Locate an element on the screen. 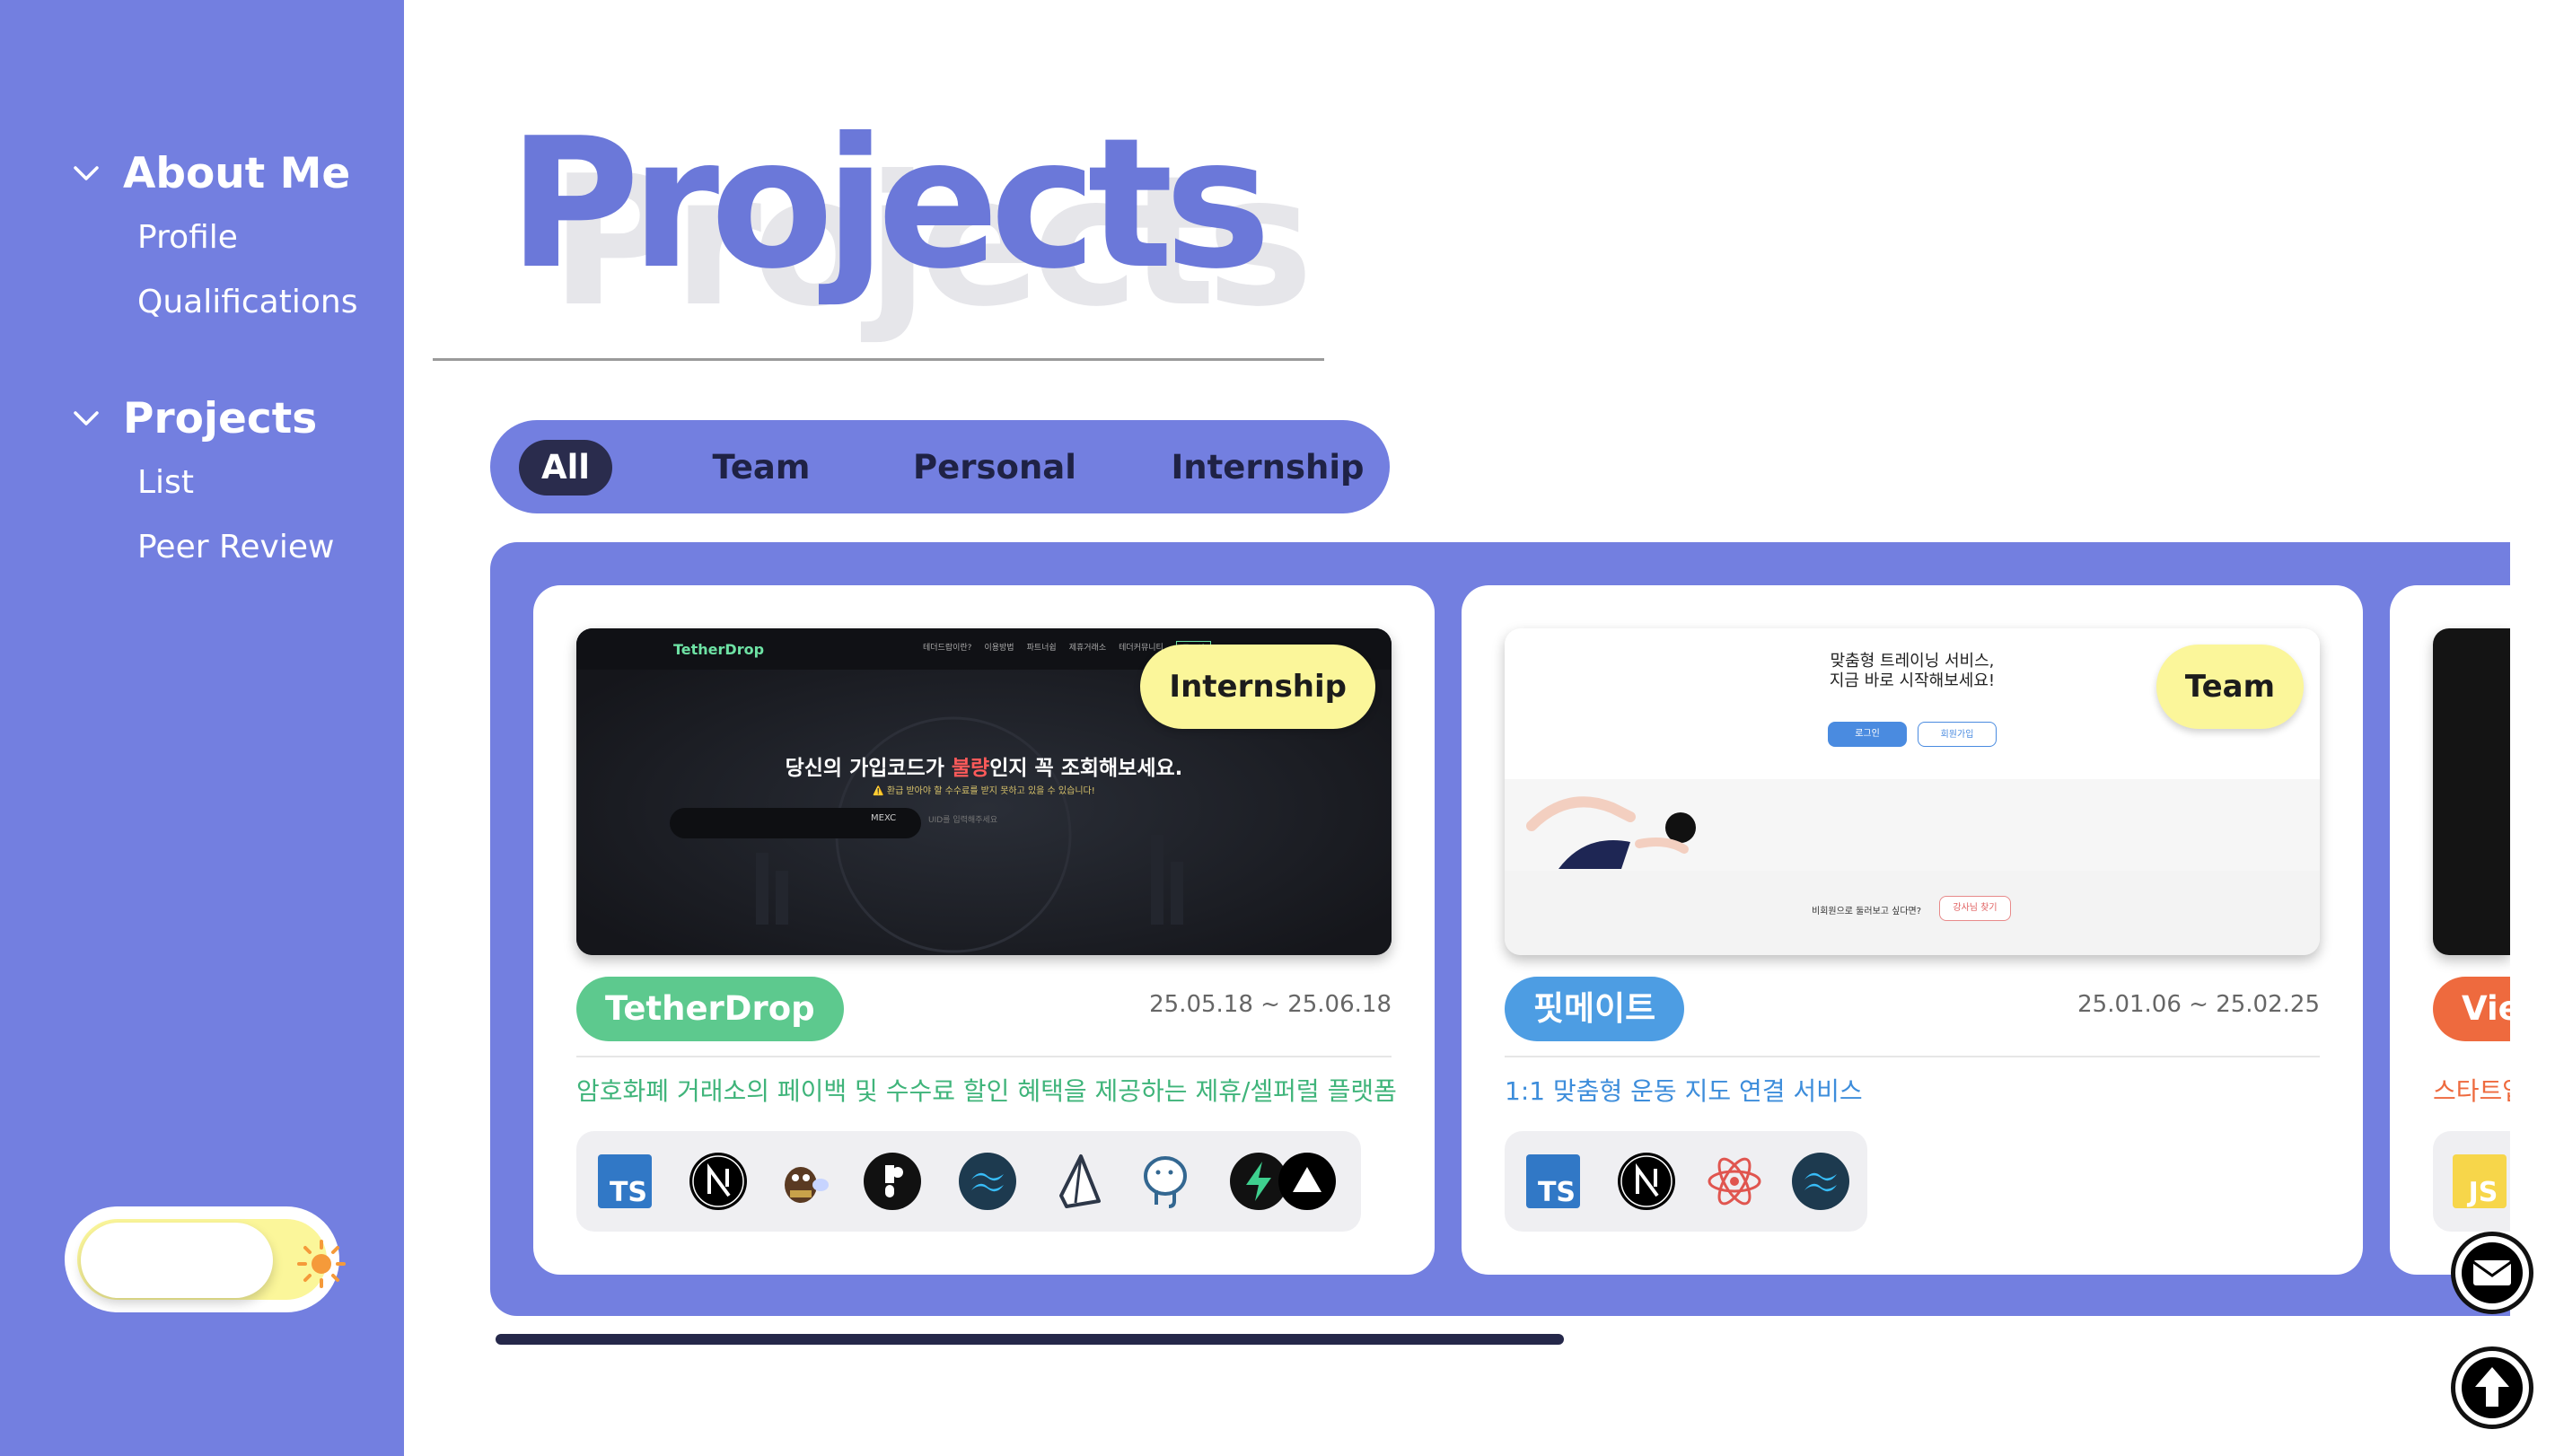 The width and height of the screenshot is (2555, 1456). project-card: Vie 스타트업 JS is located at coordinates (2450, 930).